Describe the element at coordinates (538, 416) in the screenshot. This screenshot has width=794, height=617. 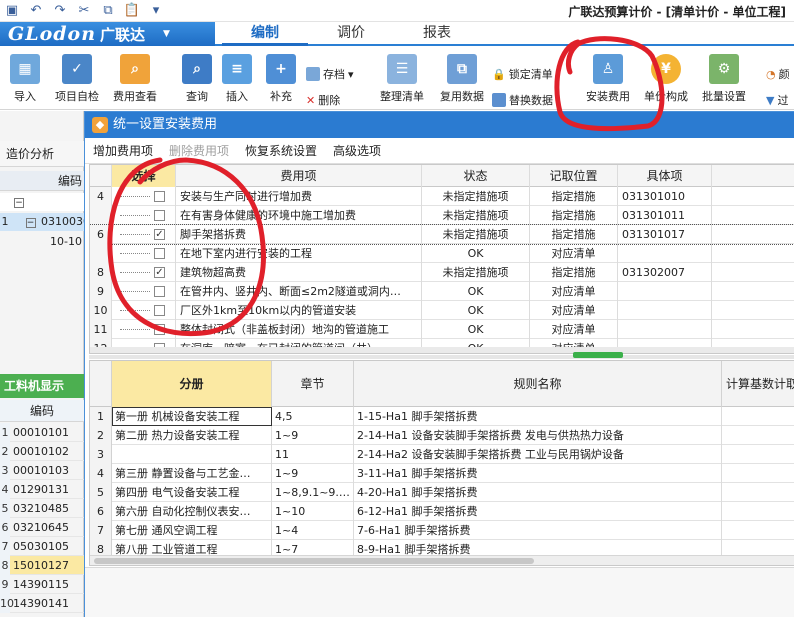
I see `rule-name-cell: 1-15-Ha1 脚手架搭拆费` at that location.